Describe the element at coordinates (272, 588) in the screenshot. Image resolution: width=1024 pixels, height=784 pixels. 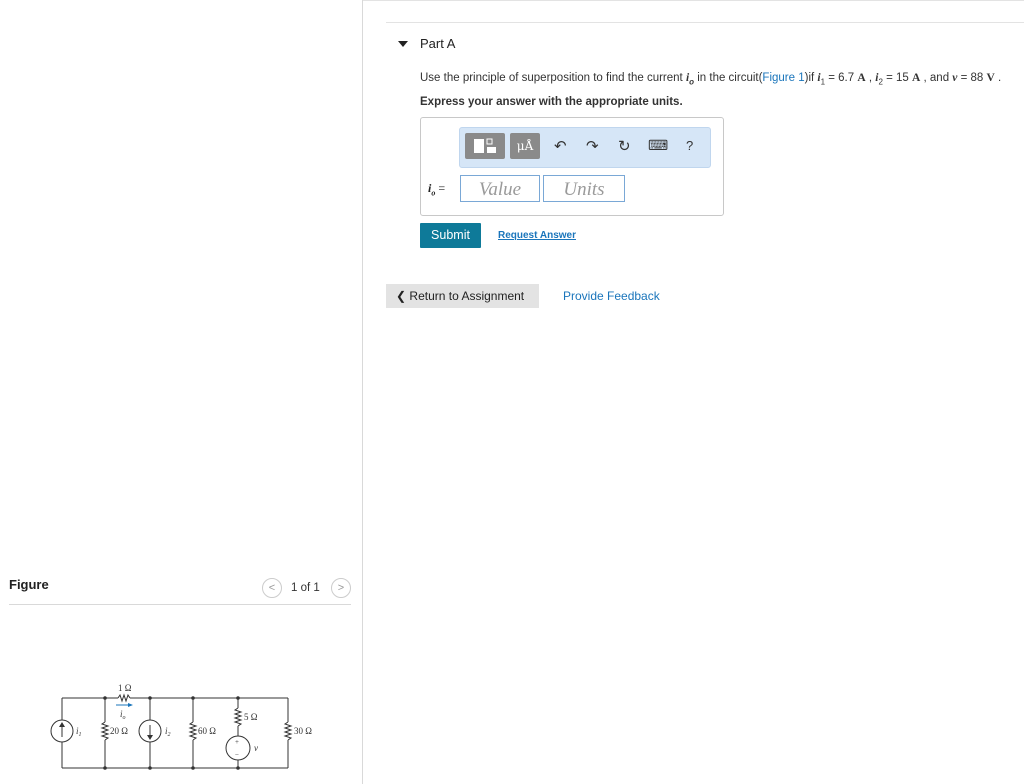
I see `previous-figure-button: <` at that location.